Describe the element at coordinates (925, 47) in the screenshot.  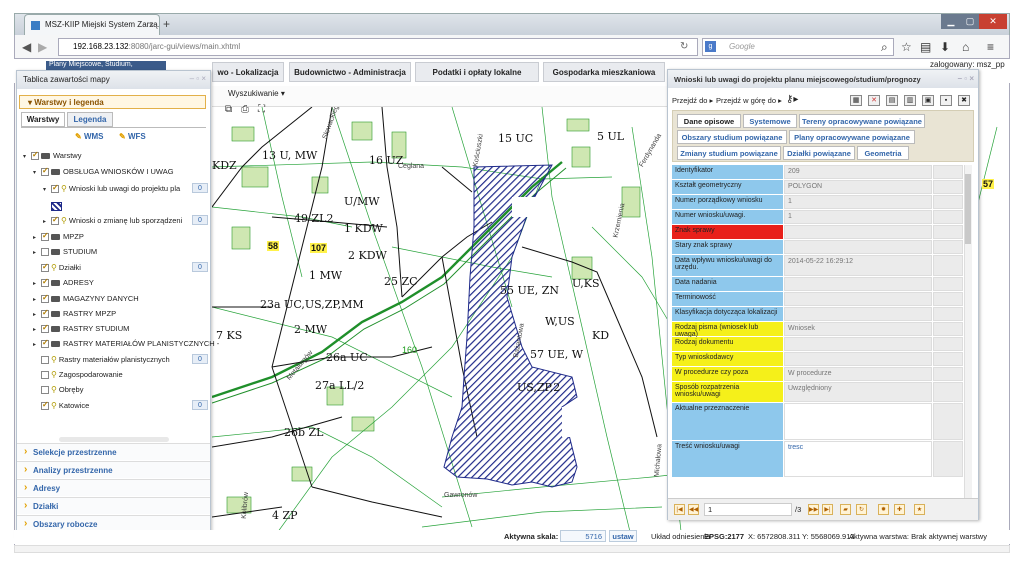
I see `bookmarks-list-icon: ▤` at that location.